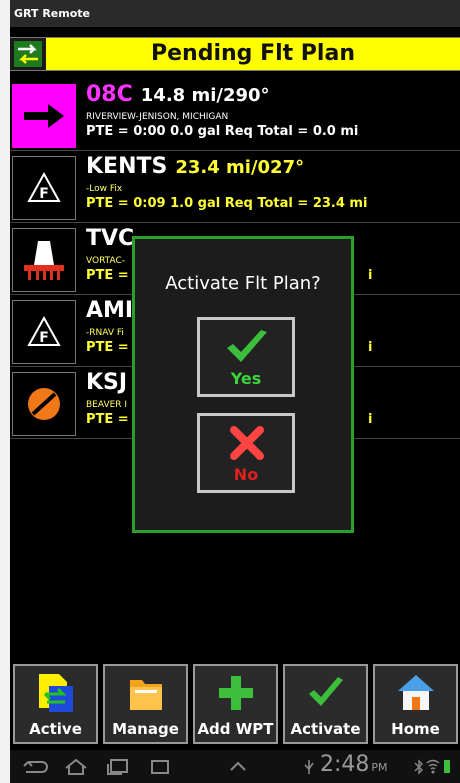 The height and width of the screenshot is (783, 460). I want to click on folder-icon, so click(145, 695).